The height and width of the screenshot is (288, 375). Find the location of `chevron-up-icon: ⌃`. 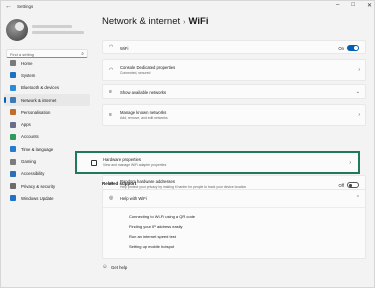

chevron-up-icon: ⌃ is located at coordinates (358, 198).